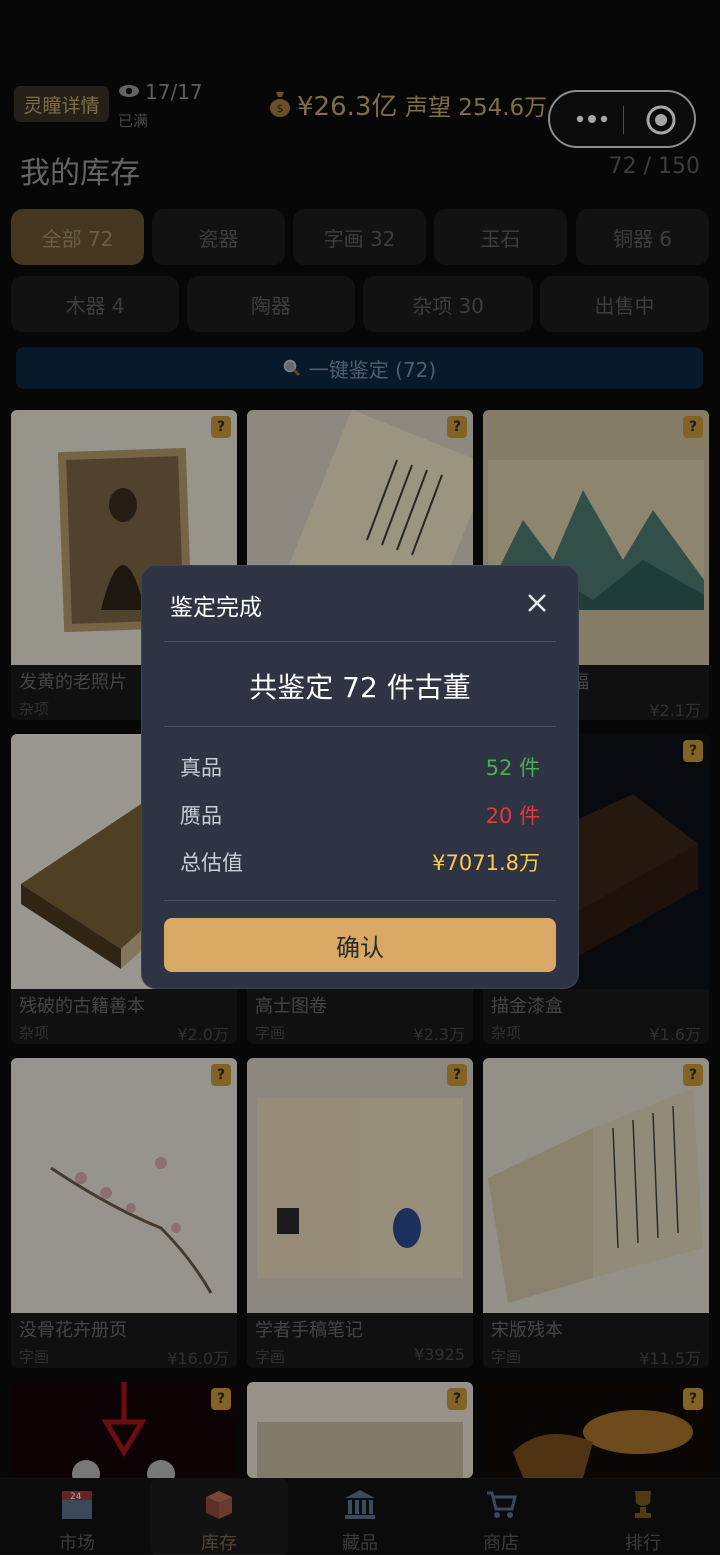  I want to click on result-label: 总估值, so click(211, 863).